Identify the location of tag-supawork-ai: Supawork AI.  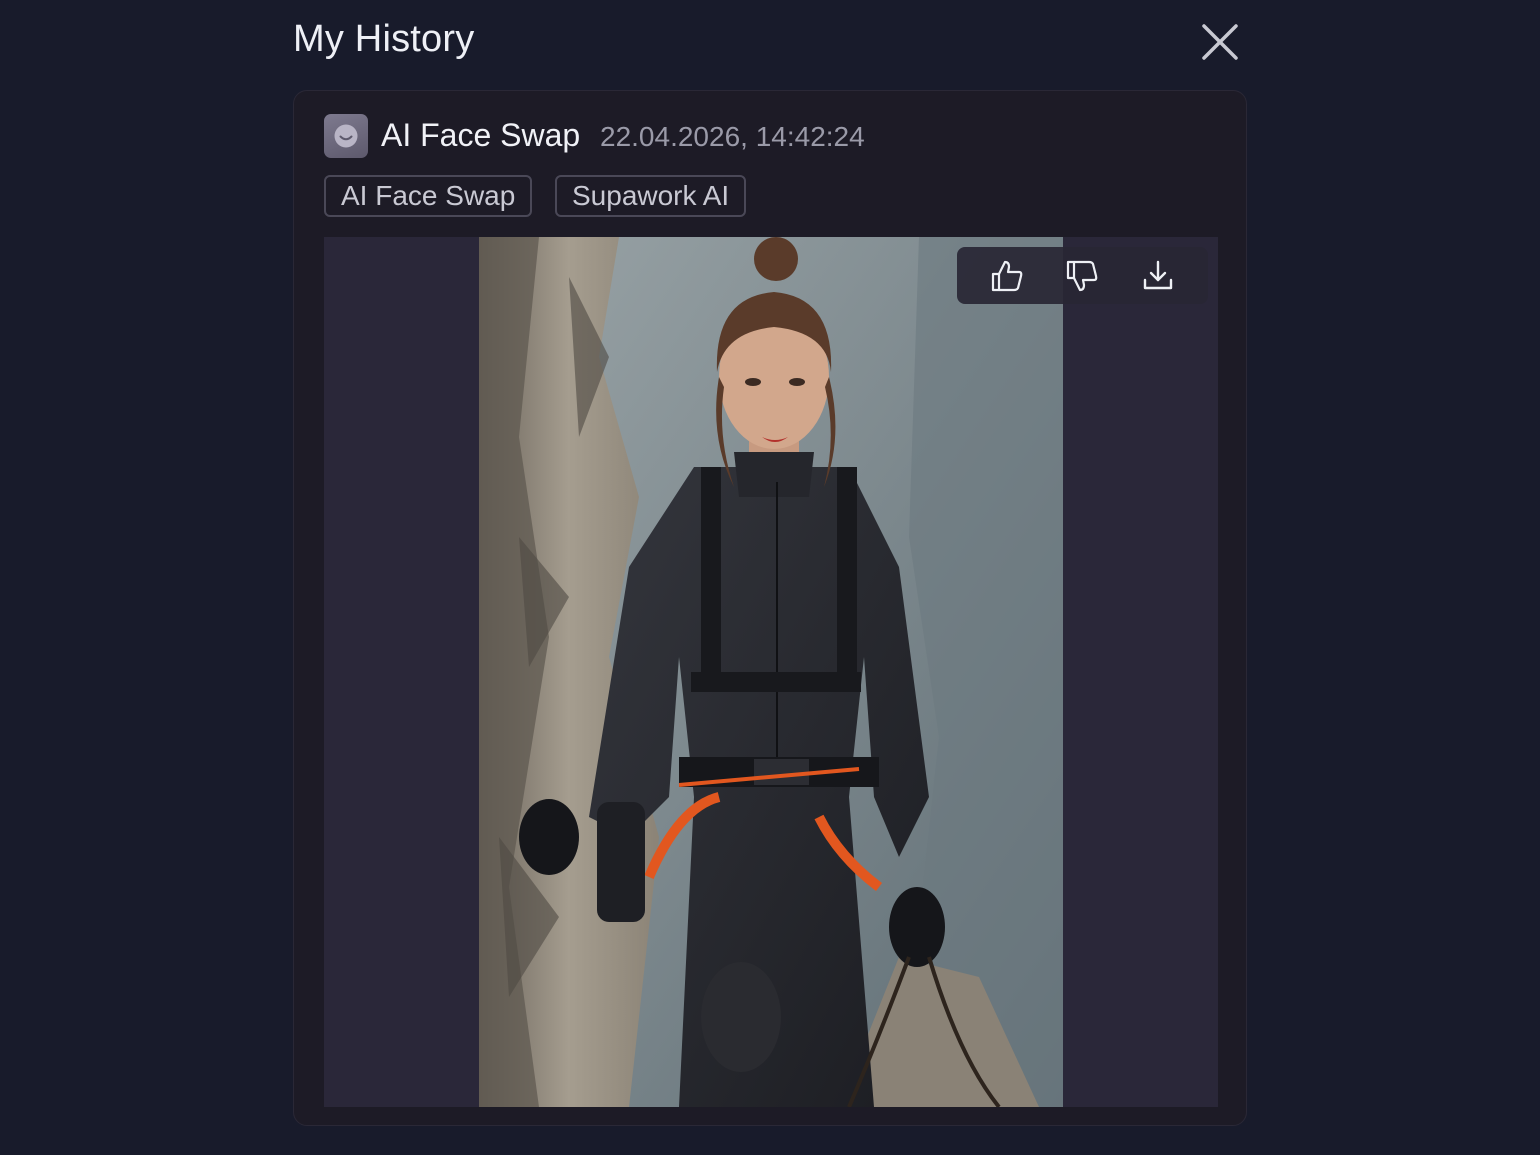
(651, 196).